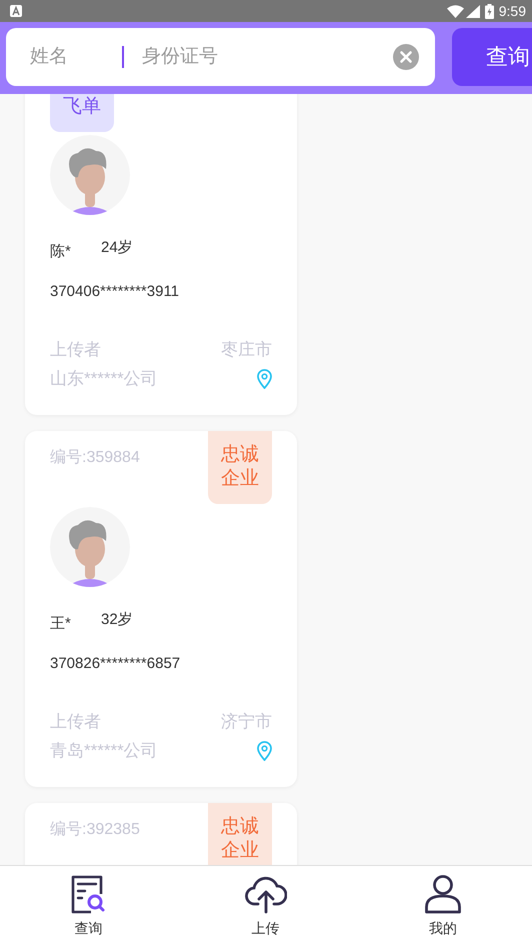 The width and height of the screenshot is (532, 946). Describe the element at coordinates (95, 458) in the screenshot. I see `record-number: 编号:359884` at that location.